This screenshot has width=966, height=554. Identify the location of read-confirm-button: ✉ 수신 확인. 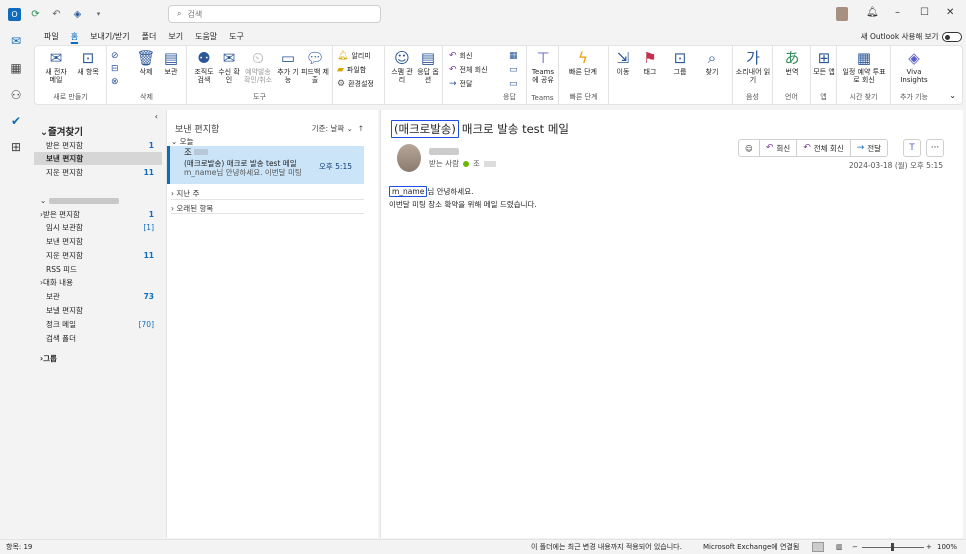
(229, 67).